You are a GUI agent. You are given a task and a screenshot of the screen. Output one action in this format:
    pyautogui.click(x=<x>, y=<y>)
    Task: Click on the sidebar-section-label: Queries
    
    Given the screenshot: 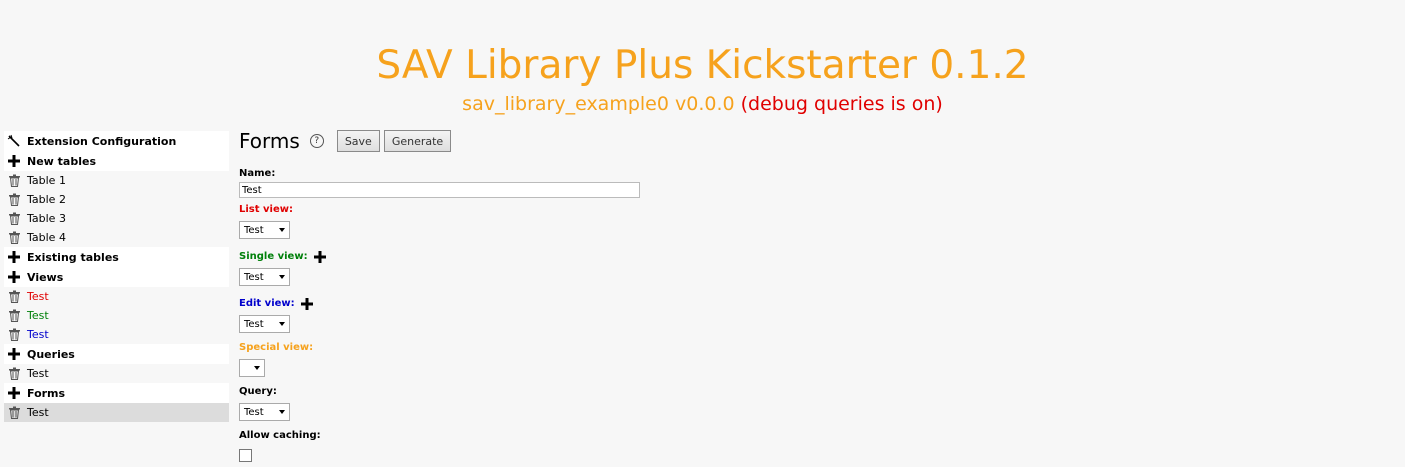 What is the action you would take?
    pyautogui.click(x=51, y=354)
    